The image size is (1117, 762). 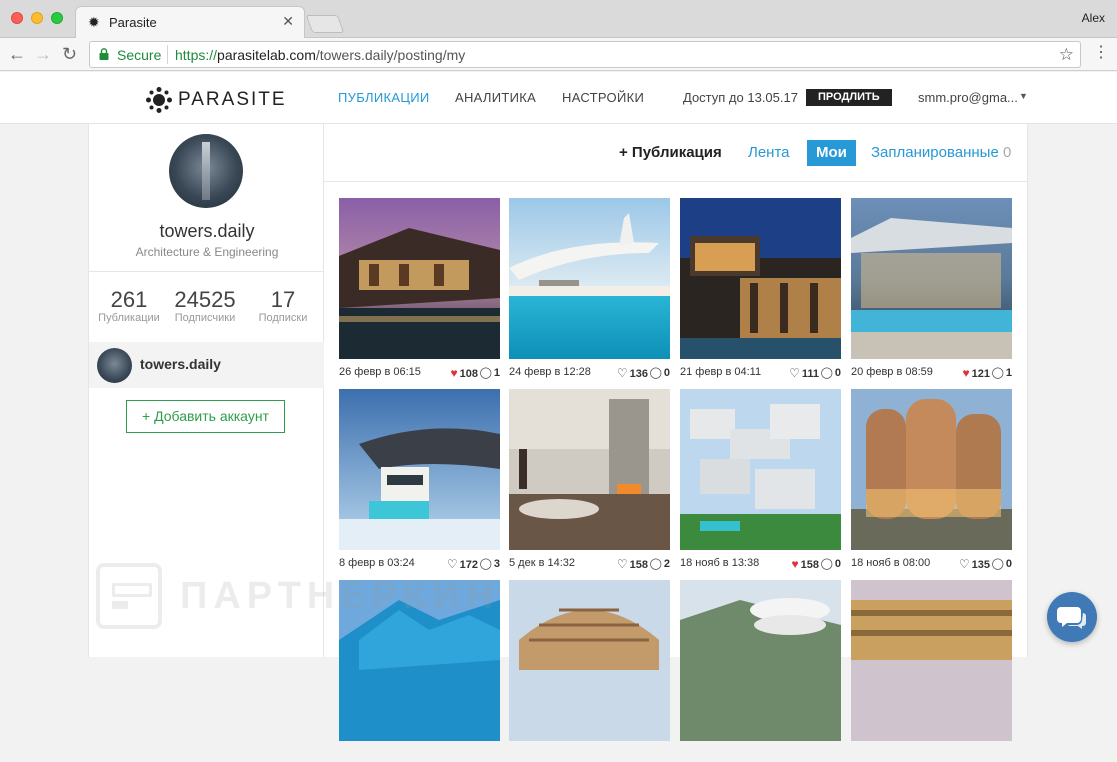 I want to click on new-tab-button, so click(x=325, y=24).